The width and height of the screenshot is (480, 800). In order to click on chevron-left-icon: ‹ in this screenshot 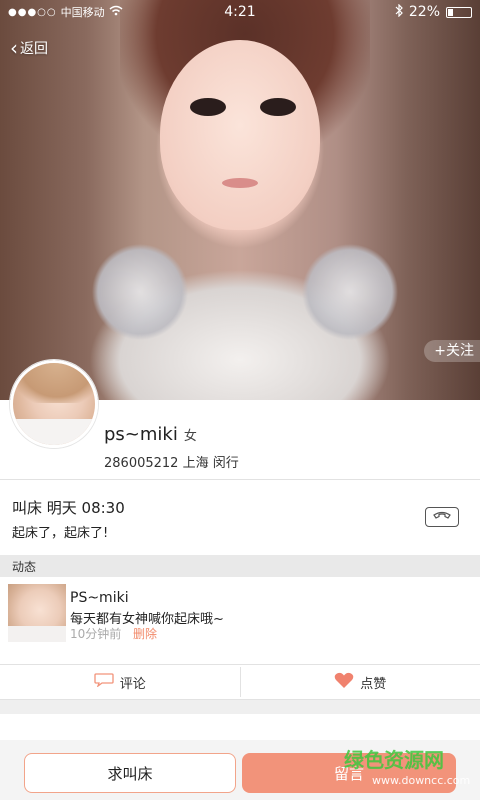, I will do `click(14, 48)`.